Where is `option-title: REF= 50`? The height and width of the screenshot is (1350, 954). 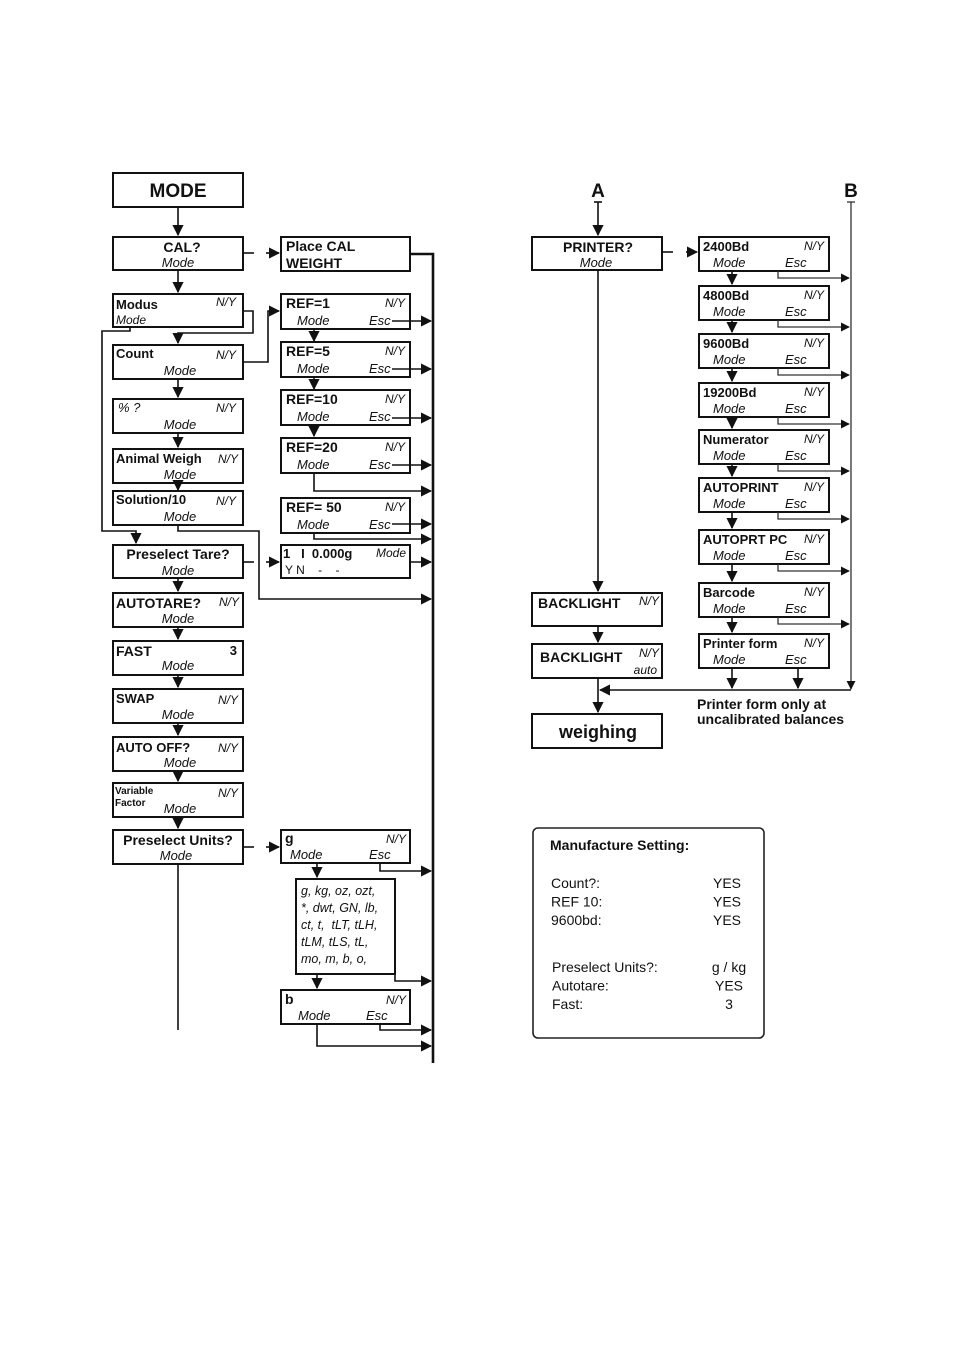
option-title: REF= 50 is located at coordinates (314, 507).